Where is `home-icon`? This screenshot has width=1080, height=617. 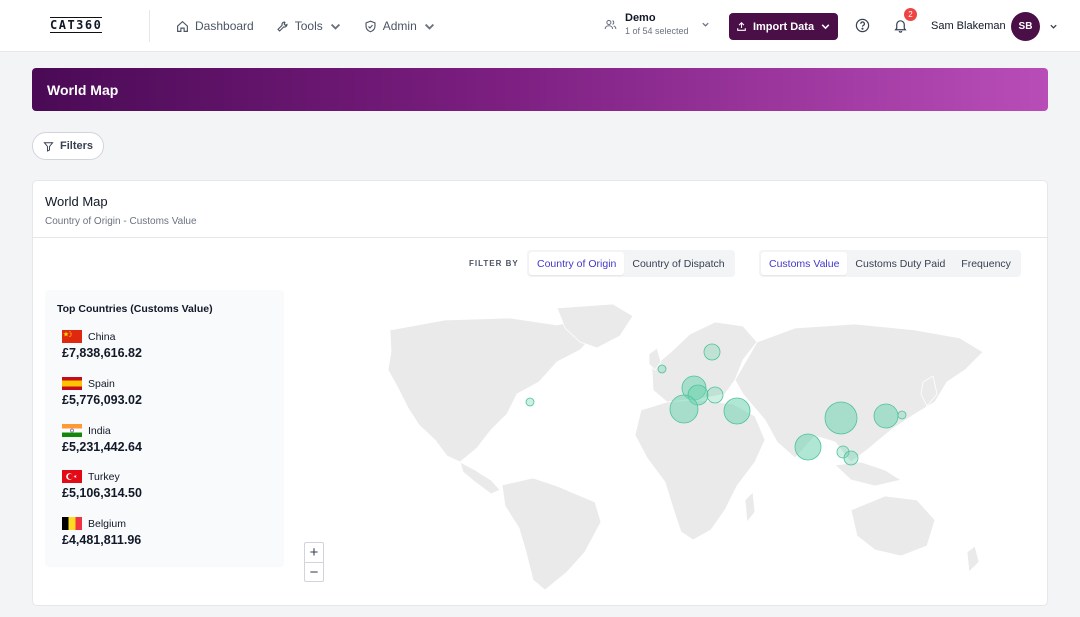 home-icon is located at coordinates (182, 26).